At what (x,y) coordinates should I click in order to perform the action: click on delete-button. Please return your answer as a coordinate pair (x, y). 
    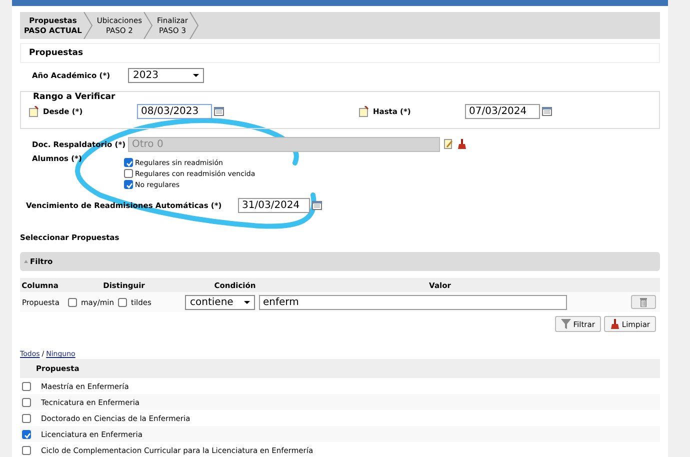
    Looking at the image, I should click on (643, 302).